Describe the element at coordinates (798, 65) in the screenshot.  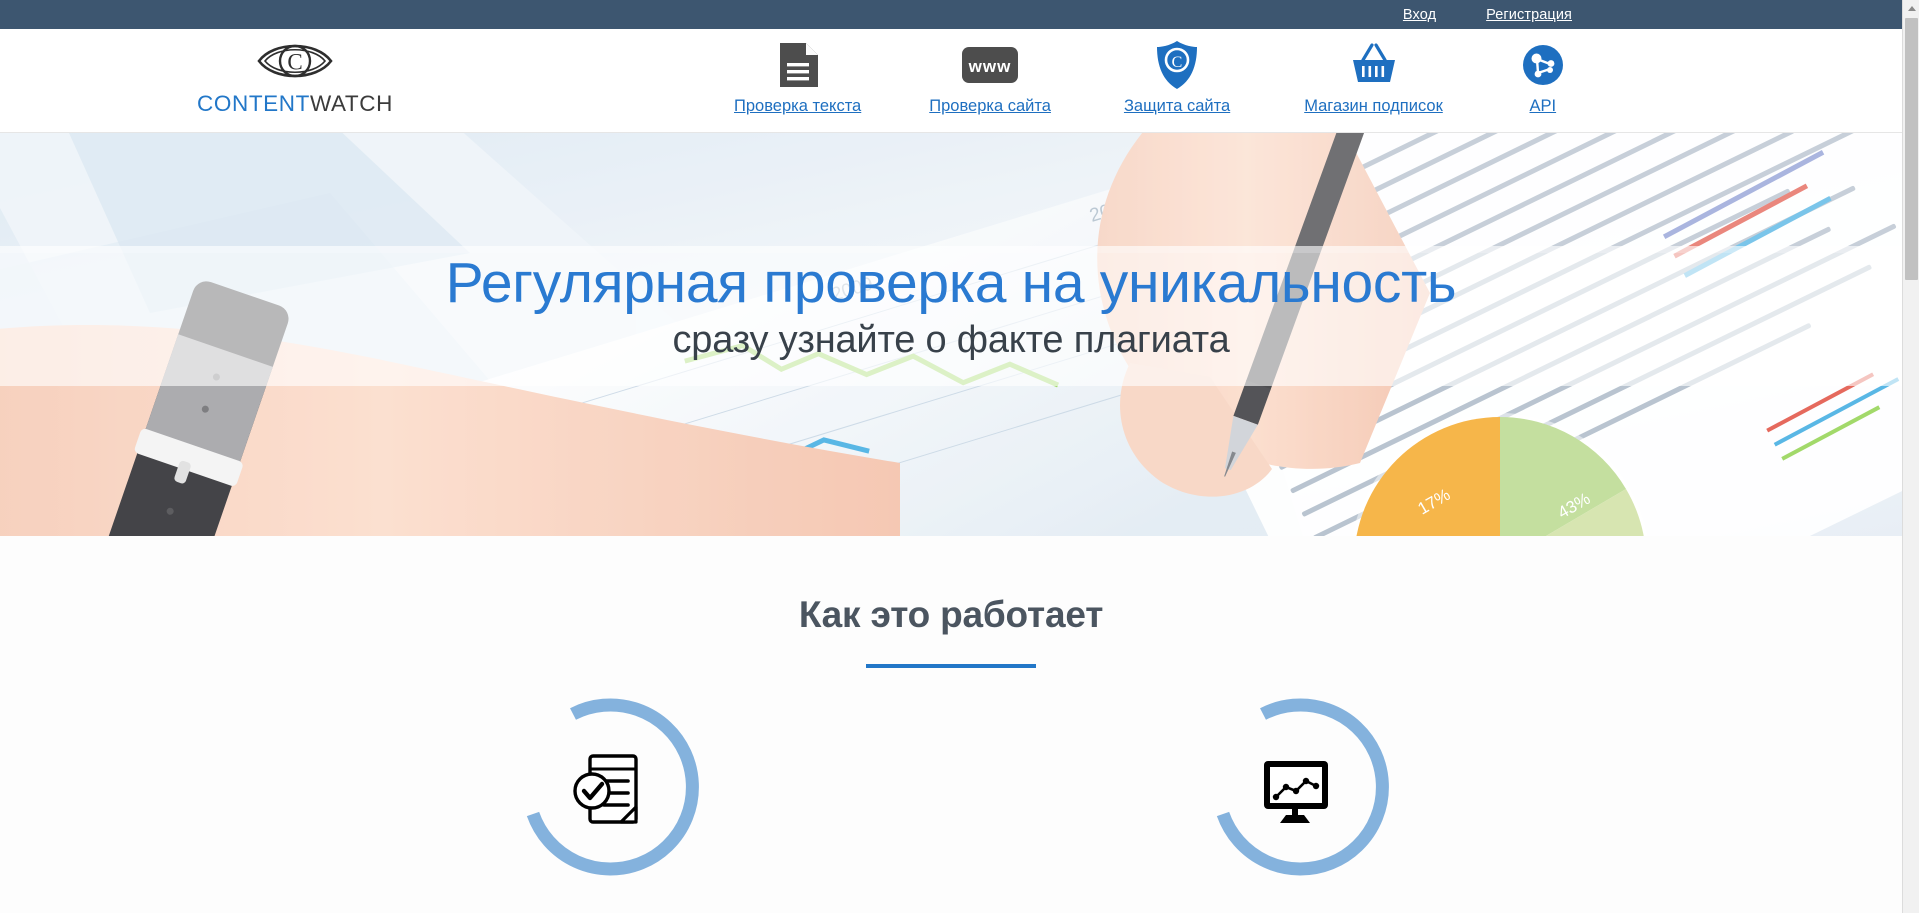
I see `document-lines-icon` at that location.